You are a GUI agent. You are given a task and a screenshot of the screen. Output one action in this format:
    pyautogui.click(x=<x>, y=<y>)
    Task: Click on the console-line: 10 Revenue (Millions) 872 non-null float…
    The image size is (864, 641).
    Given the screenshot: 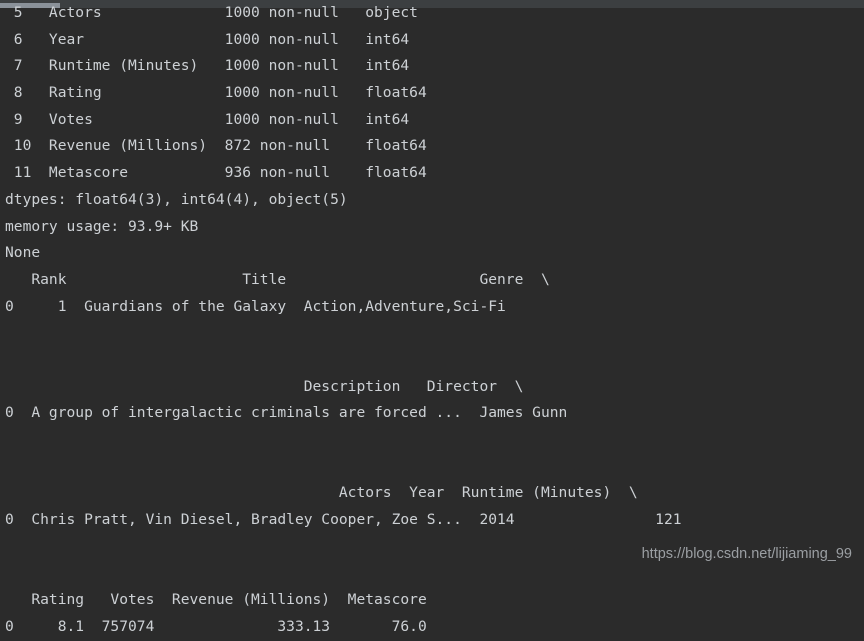 What is the action you would take?
    pyautogui.click(x=216, y=146)
    